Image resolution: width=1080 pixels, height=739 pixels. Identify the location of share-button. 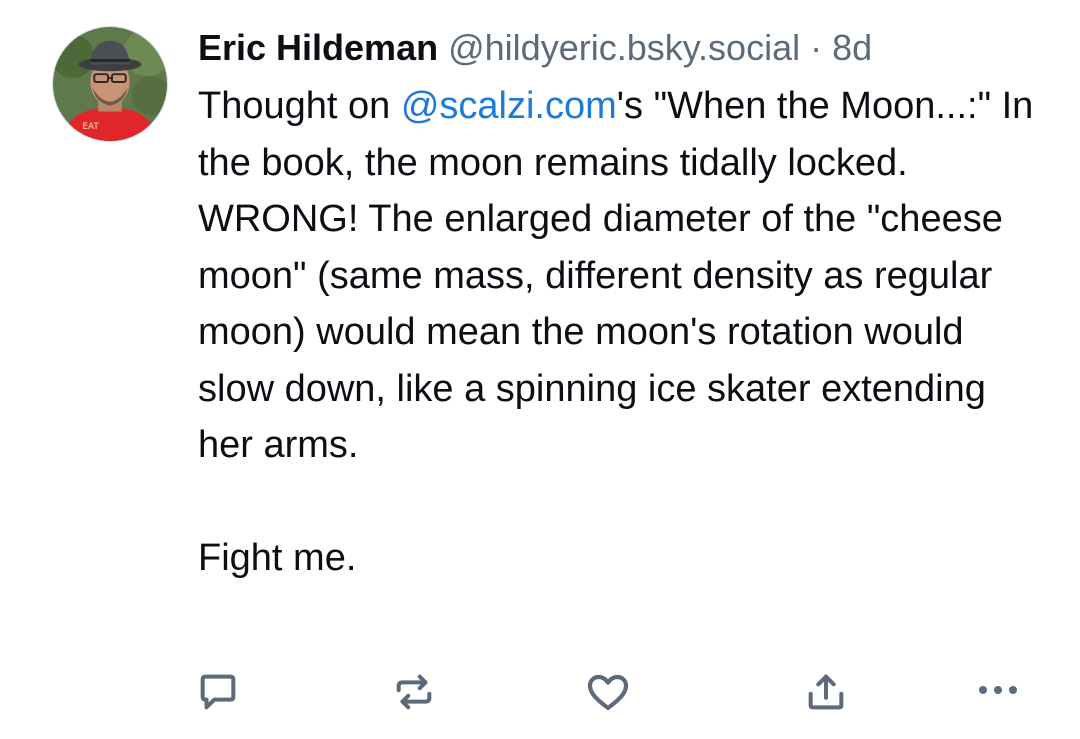
(826, 692).